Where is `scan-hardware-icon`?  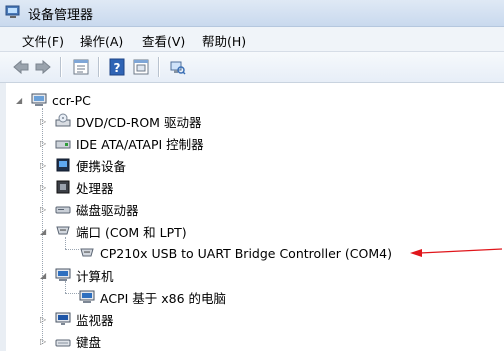
scan-hardware-icon is located at coordinates (177, 67).